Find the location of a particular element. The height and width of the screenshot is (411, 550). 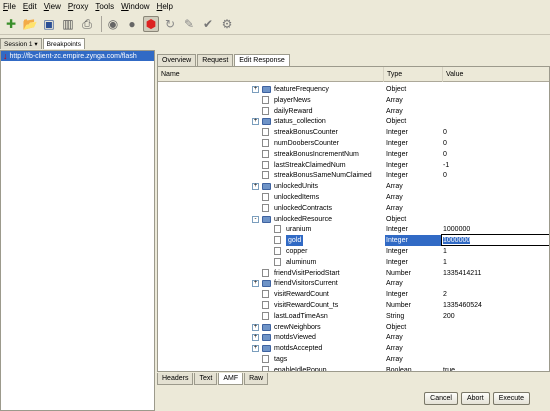

table-row: dailyReward Array is located at coordinates (353, 111).